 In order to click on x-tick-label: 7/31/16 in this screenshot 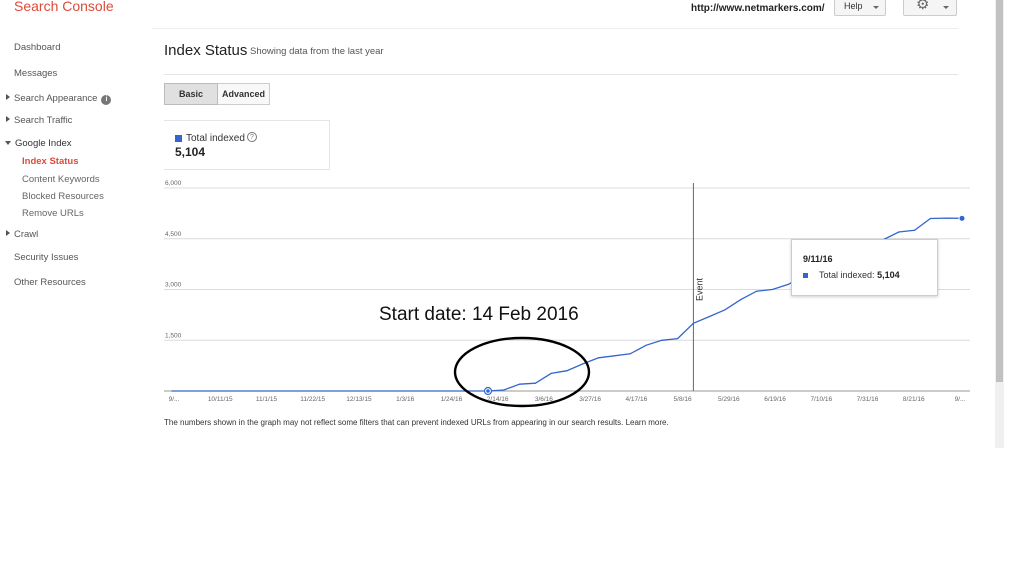, I will do `click(868, 399)`.